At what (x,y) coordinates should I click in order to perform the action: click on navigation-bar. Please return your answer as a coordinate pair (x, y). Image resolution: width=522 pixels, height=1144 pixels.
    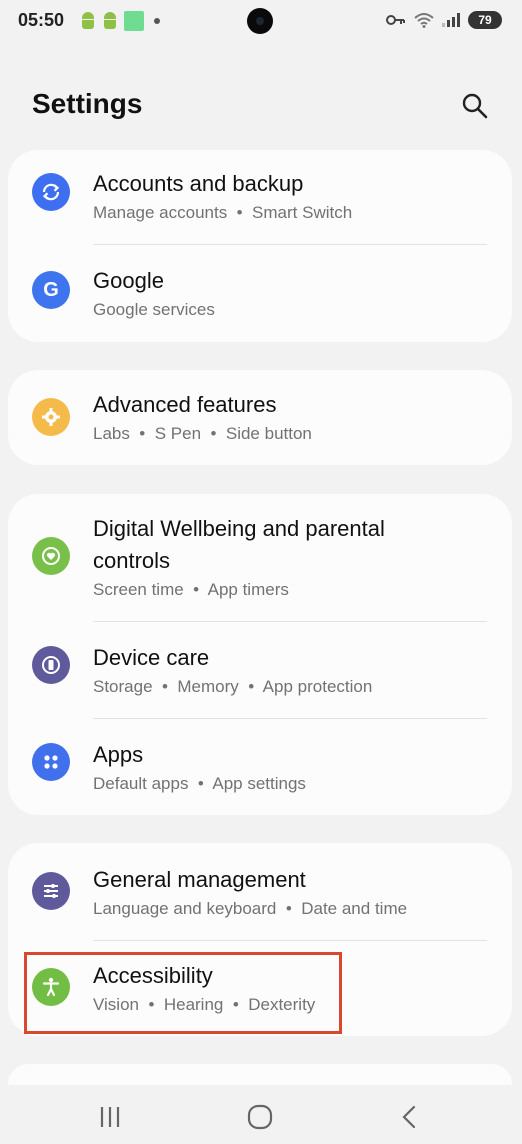
    Looking at the image, I should click on (261, 1114).